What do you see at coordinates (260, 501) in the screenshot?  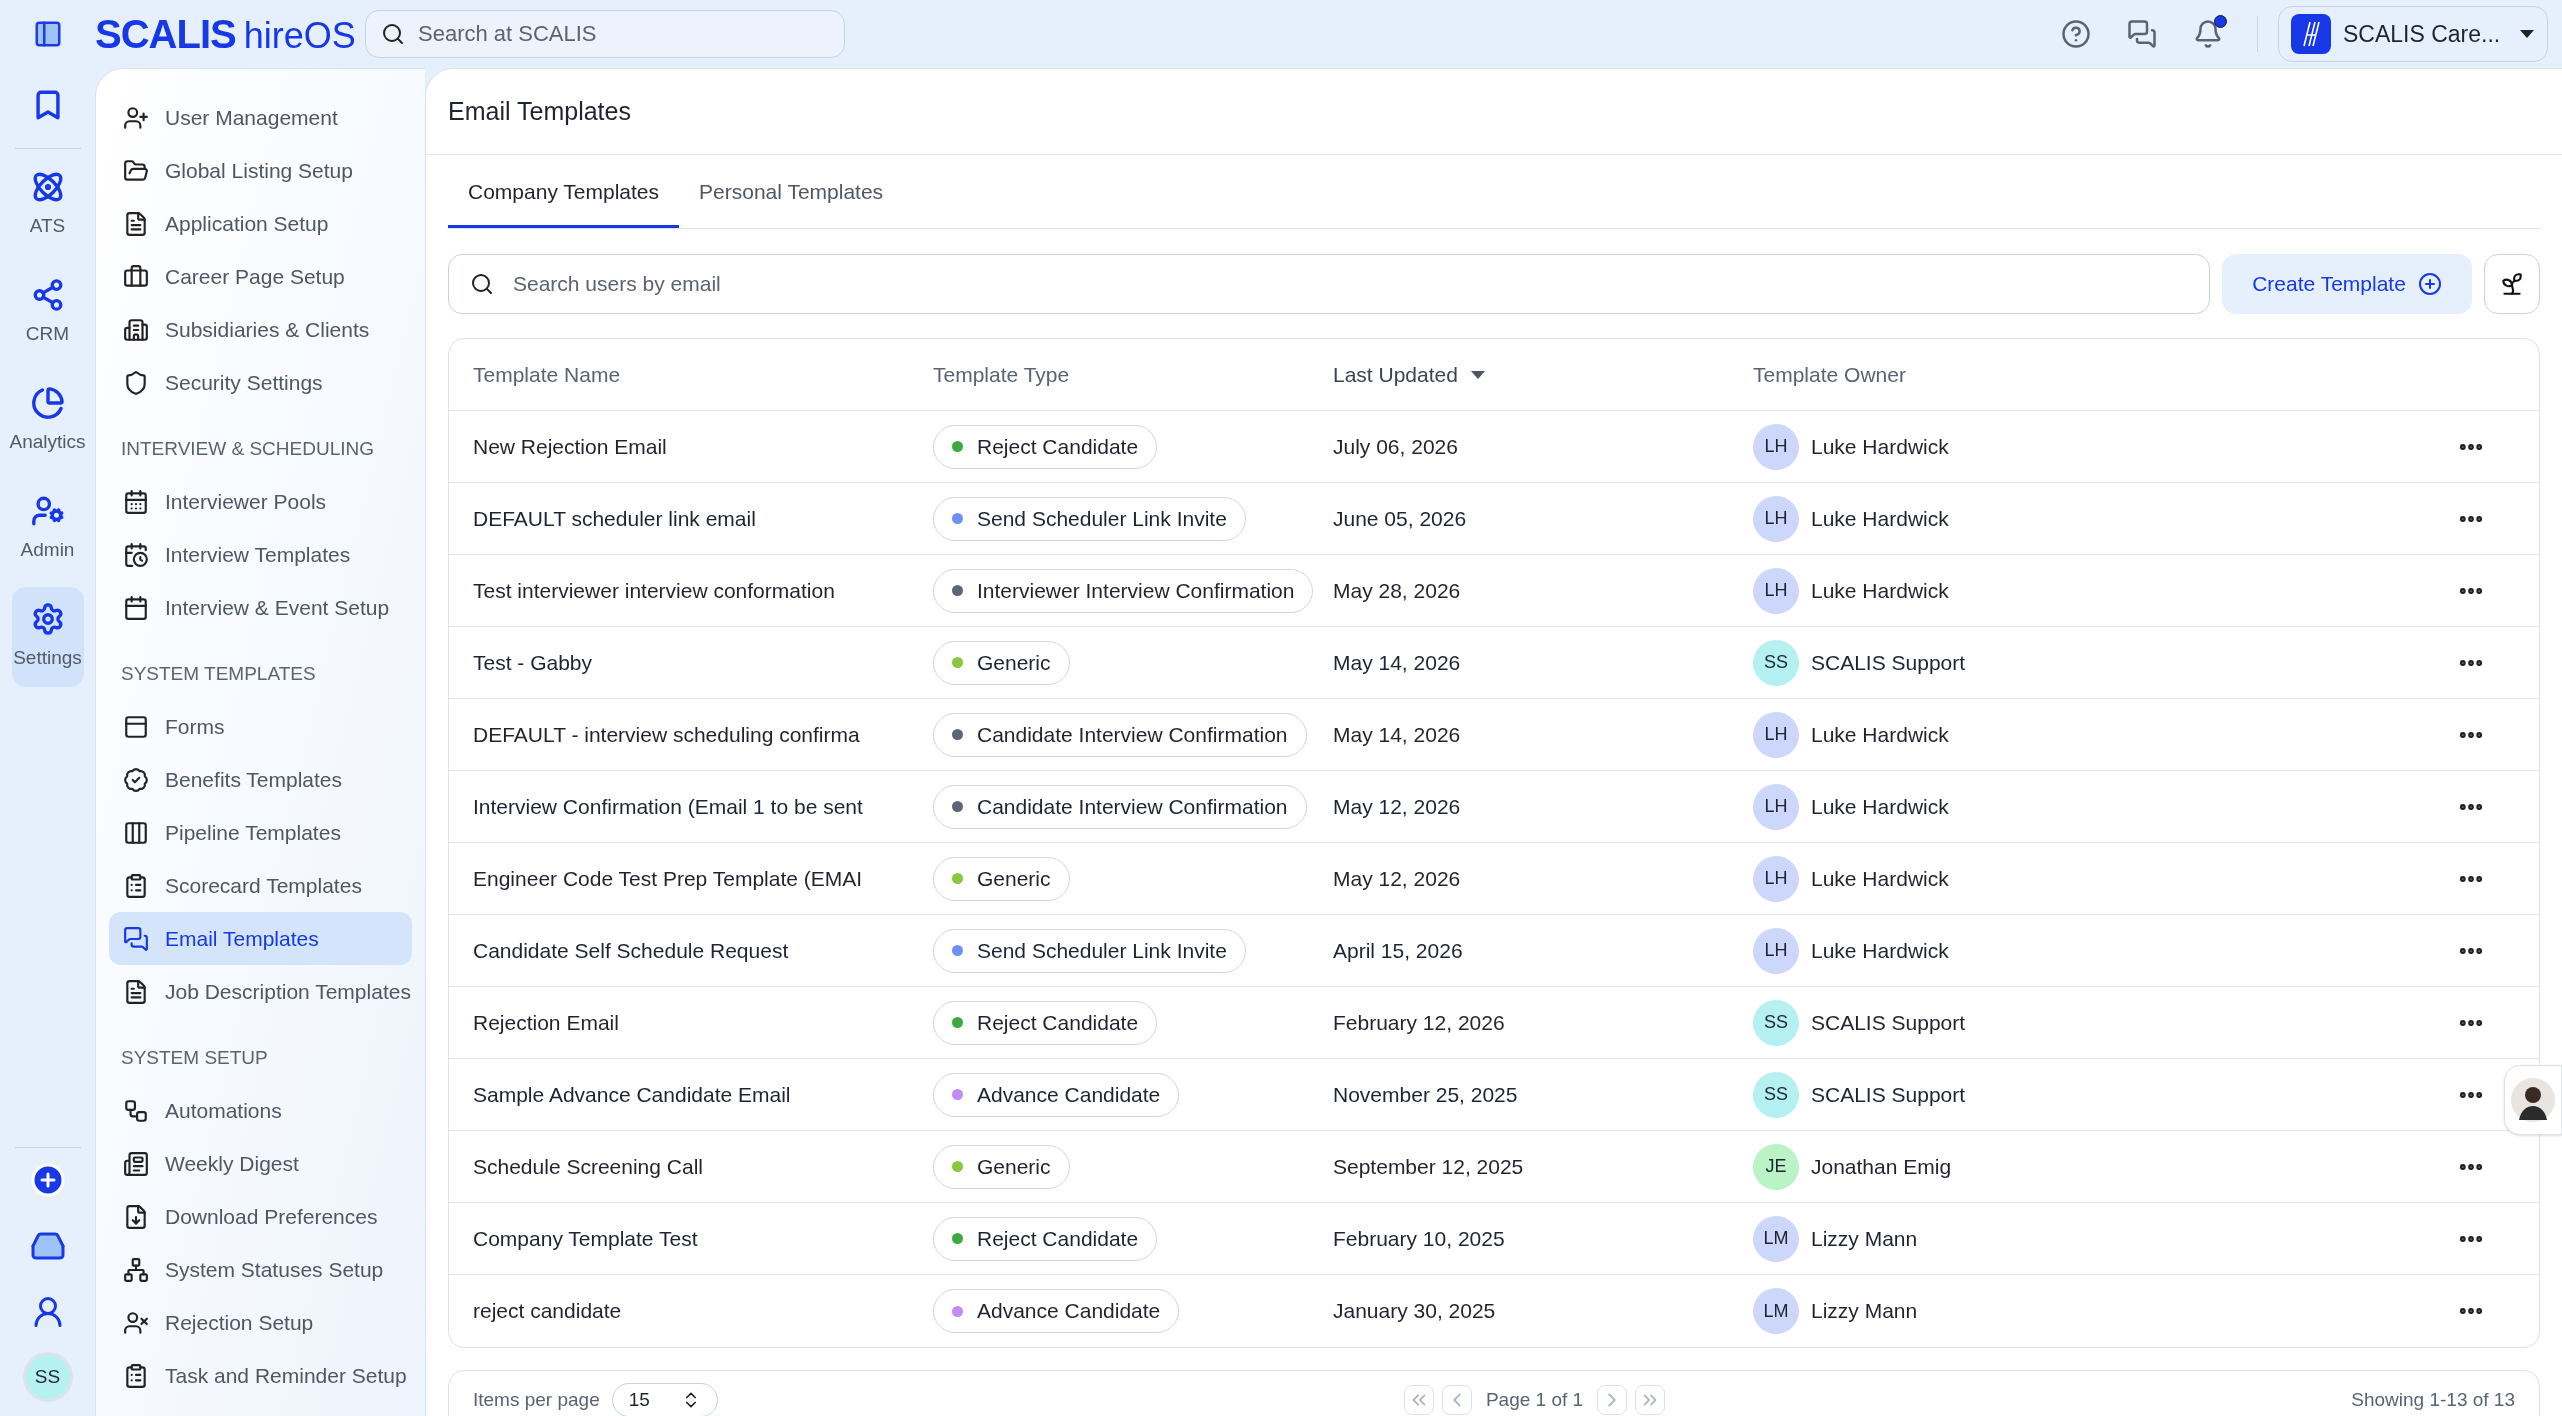 I see `sidebar-item: Interviewer Pools` at bounding box center [260, 501].